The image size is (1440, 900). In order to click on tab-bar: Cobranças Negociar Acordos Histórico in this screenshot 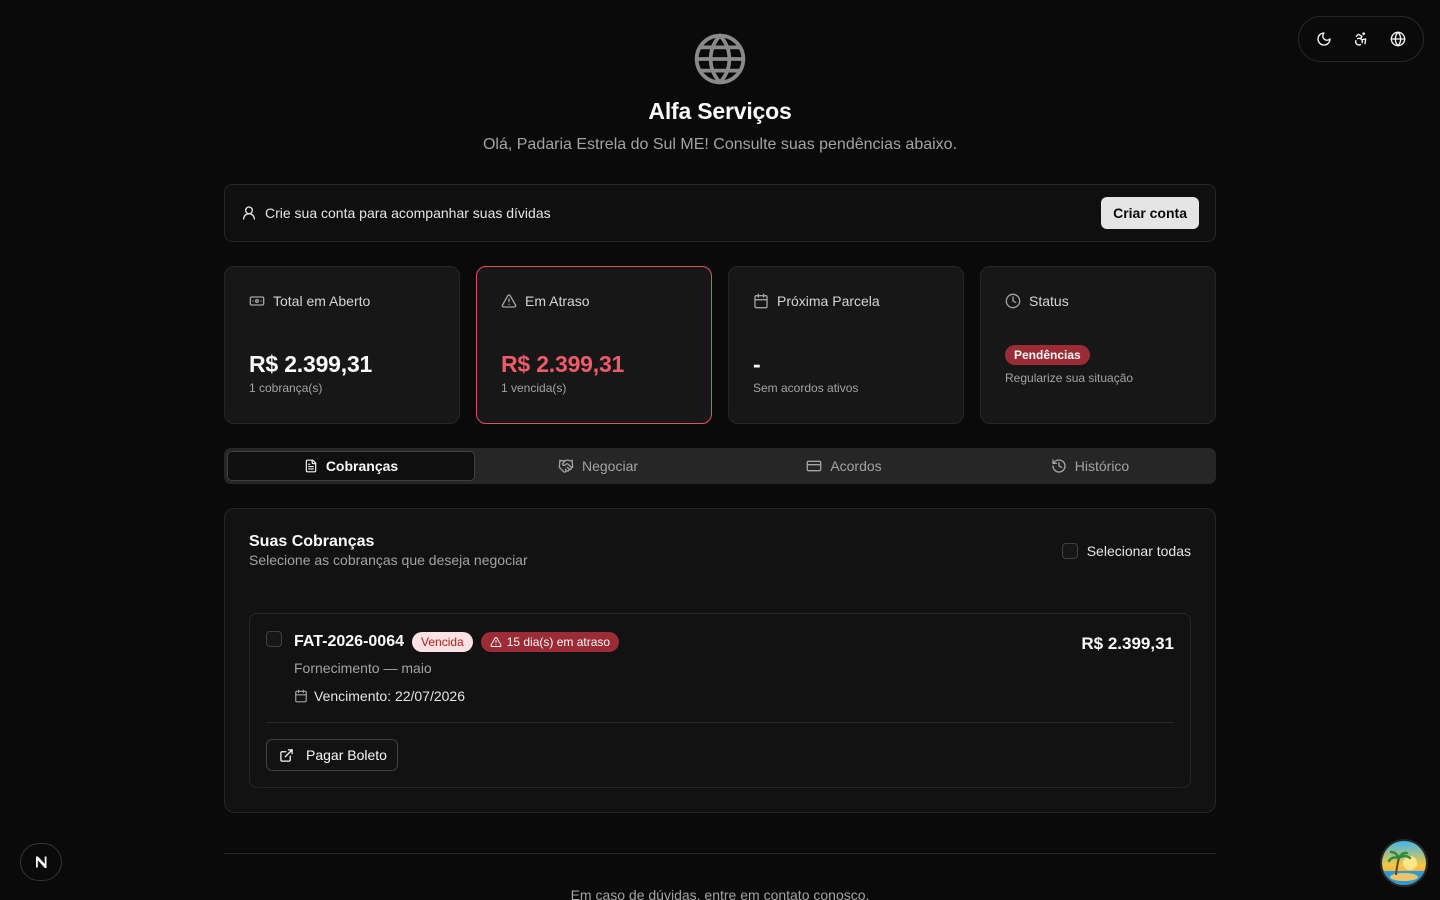, I will do `click(720, 466)`.